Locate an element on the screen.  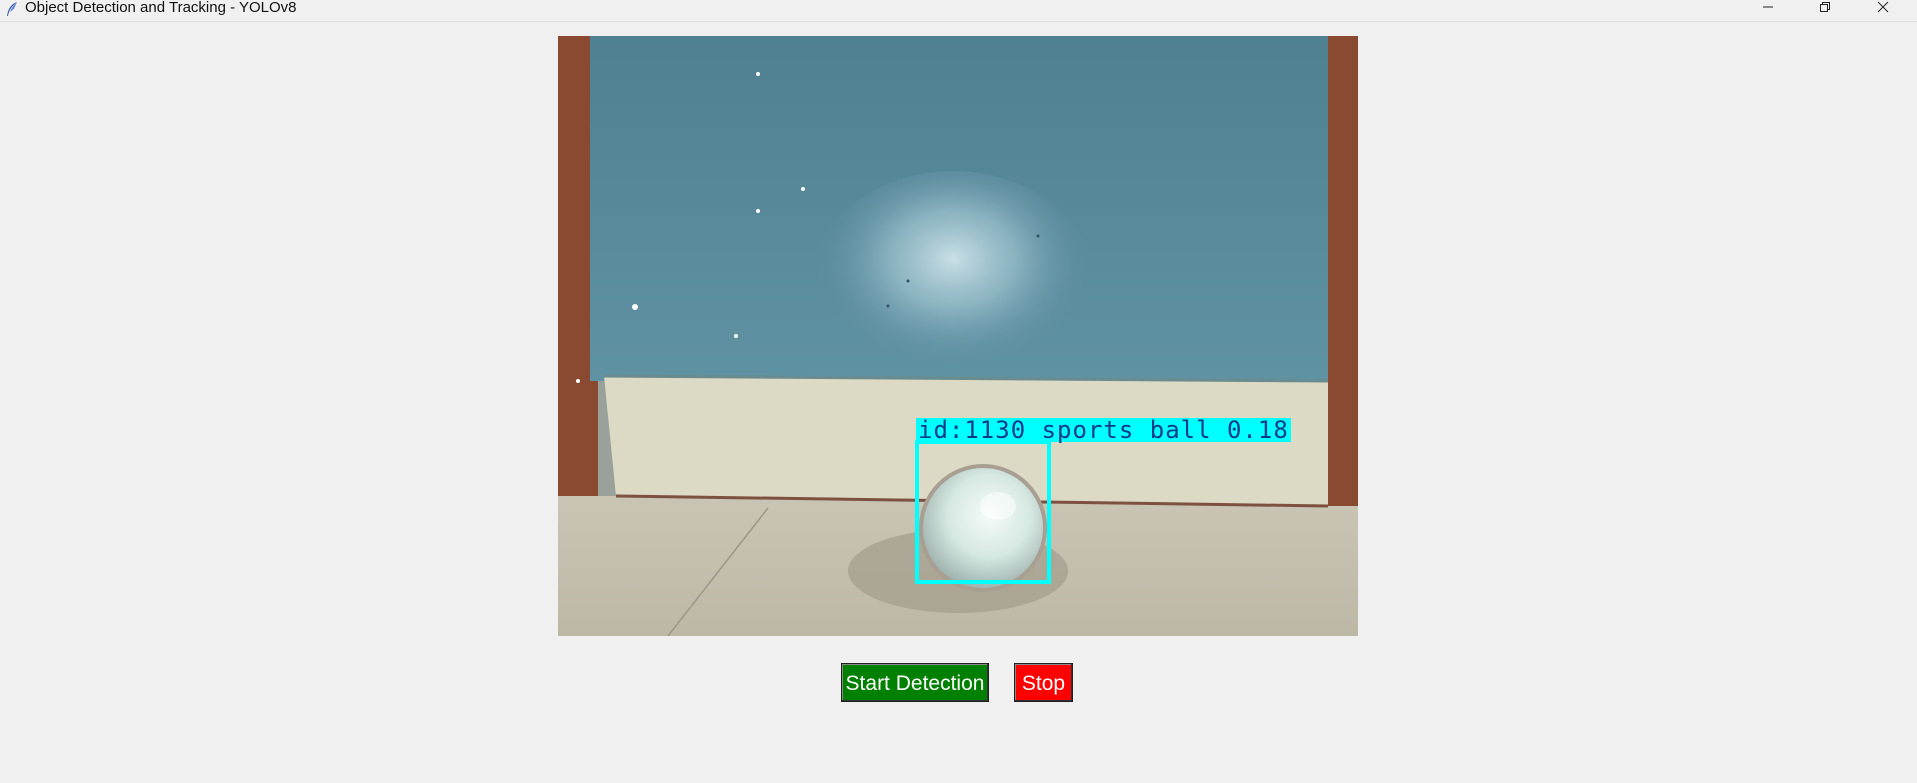
close-button is located at coordinates (1883, 7).